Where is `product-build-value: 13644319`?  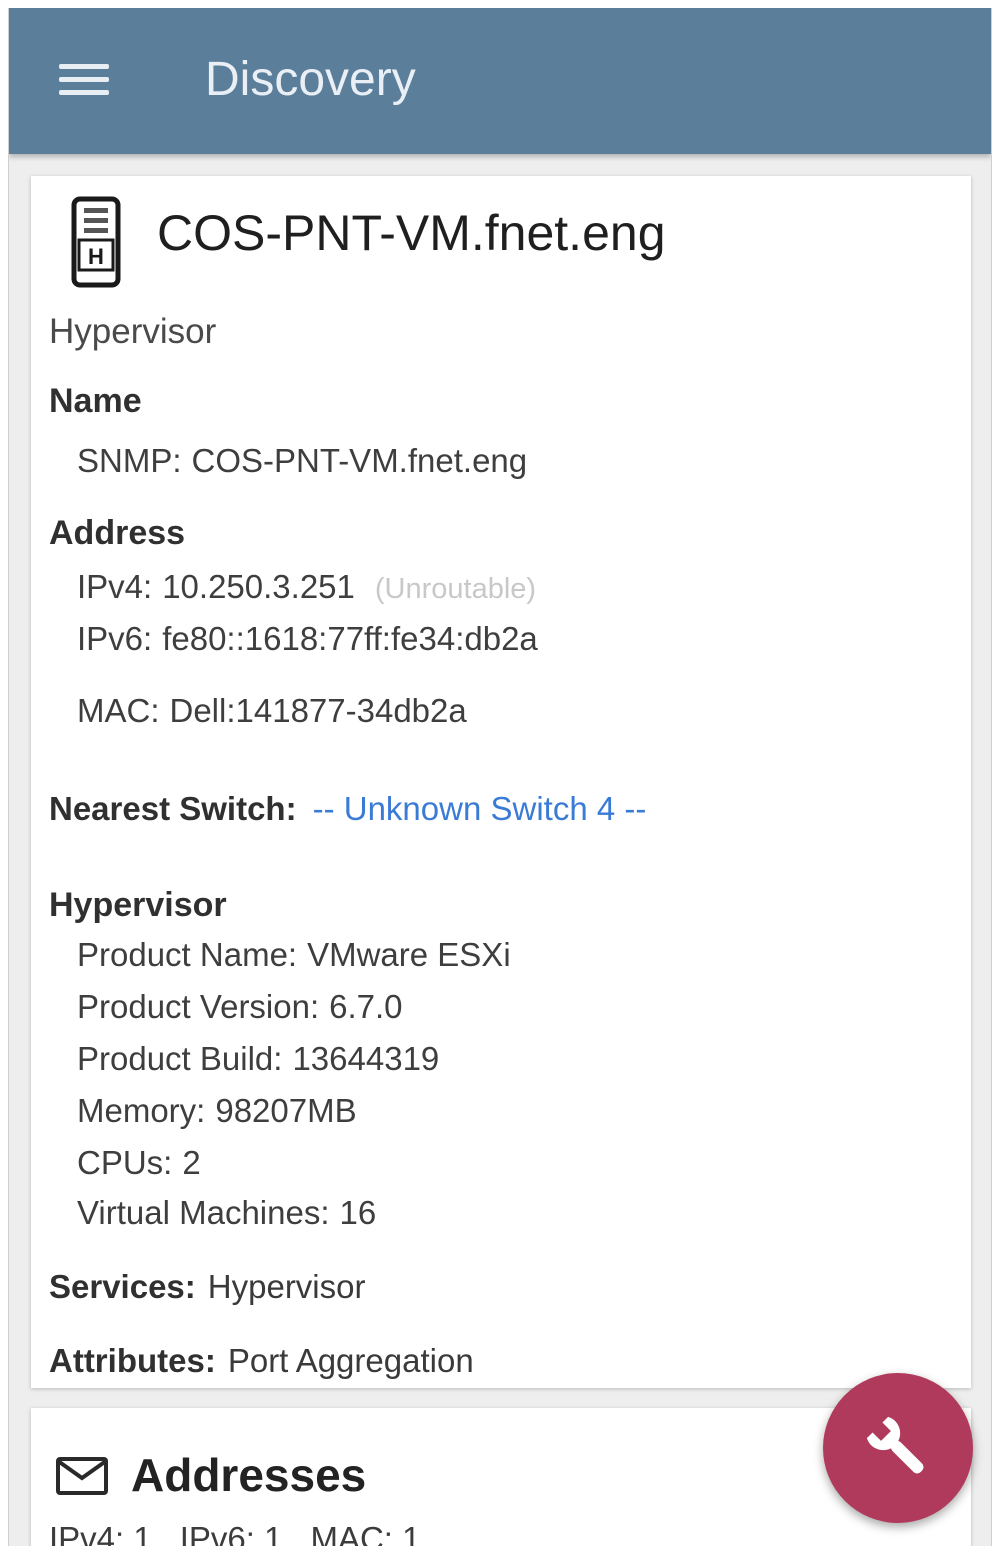
product-build-value: 13644319 is located at coordinates (366, 1058).